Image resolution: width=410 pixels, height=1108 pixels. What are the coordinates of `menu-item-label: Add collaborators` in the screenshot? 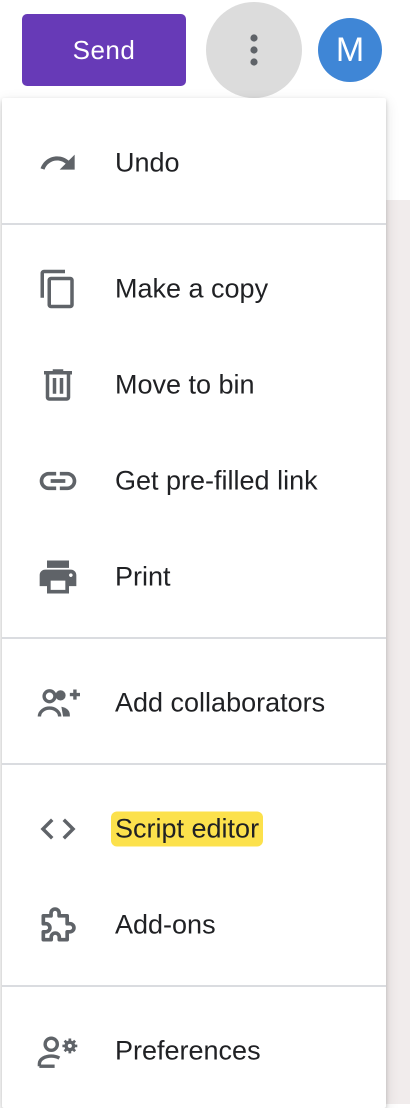 It's located at (220, 702).